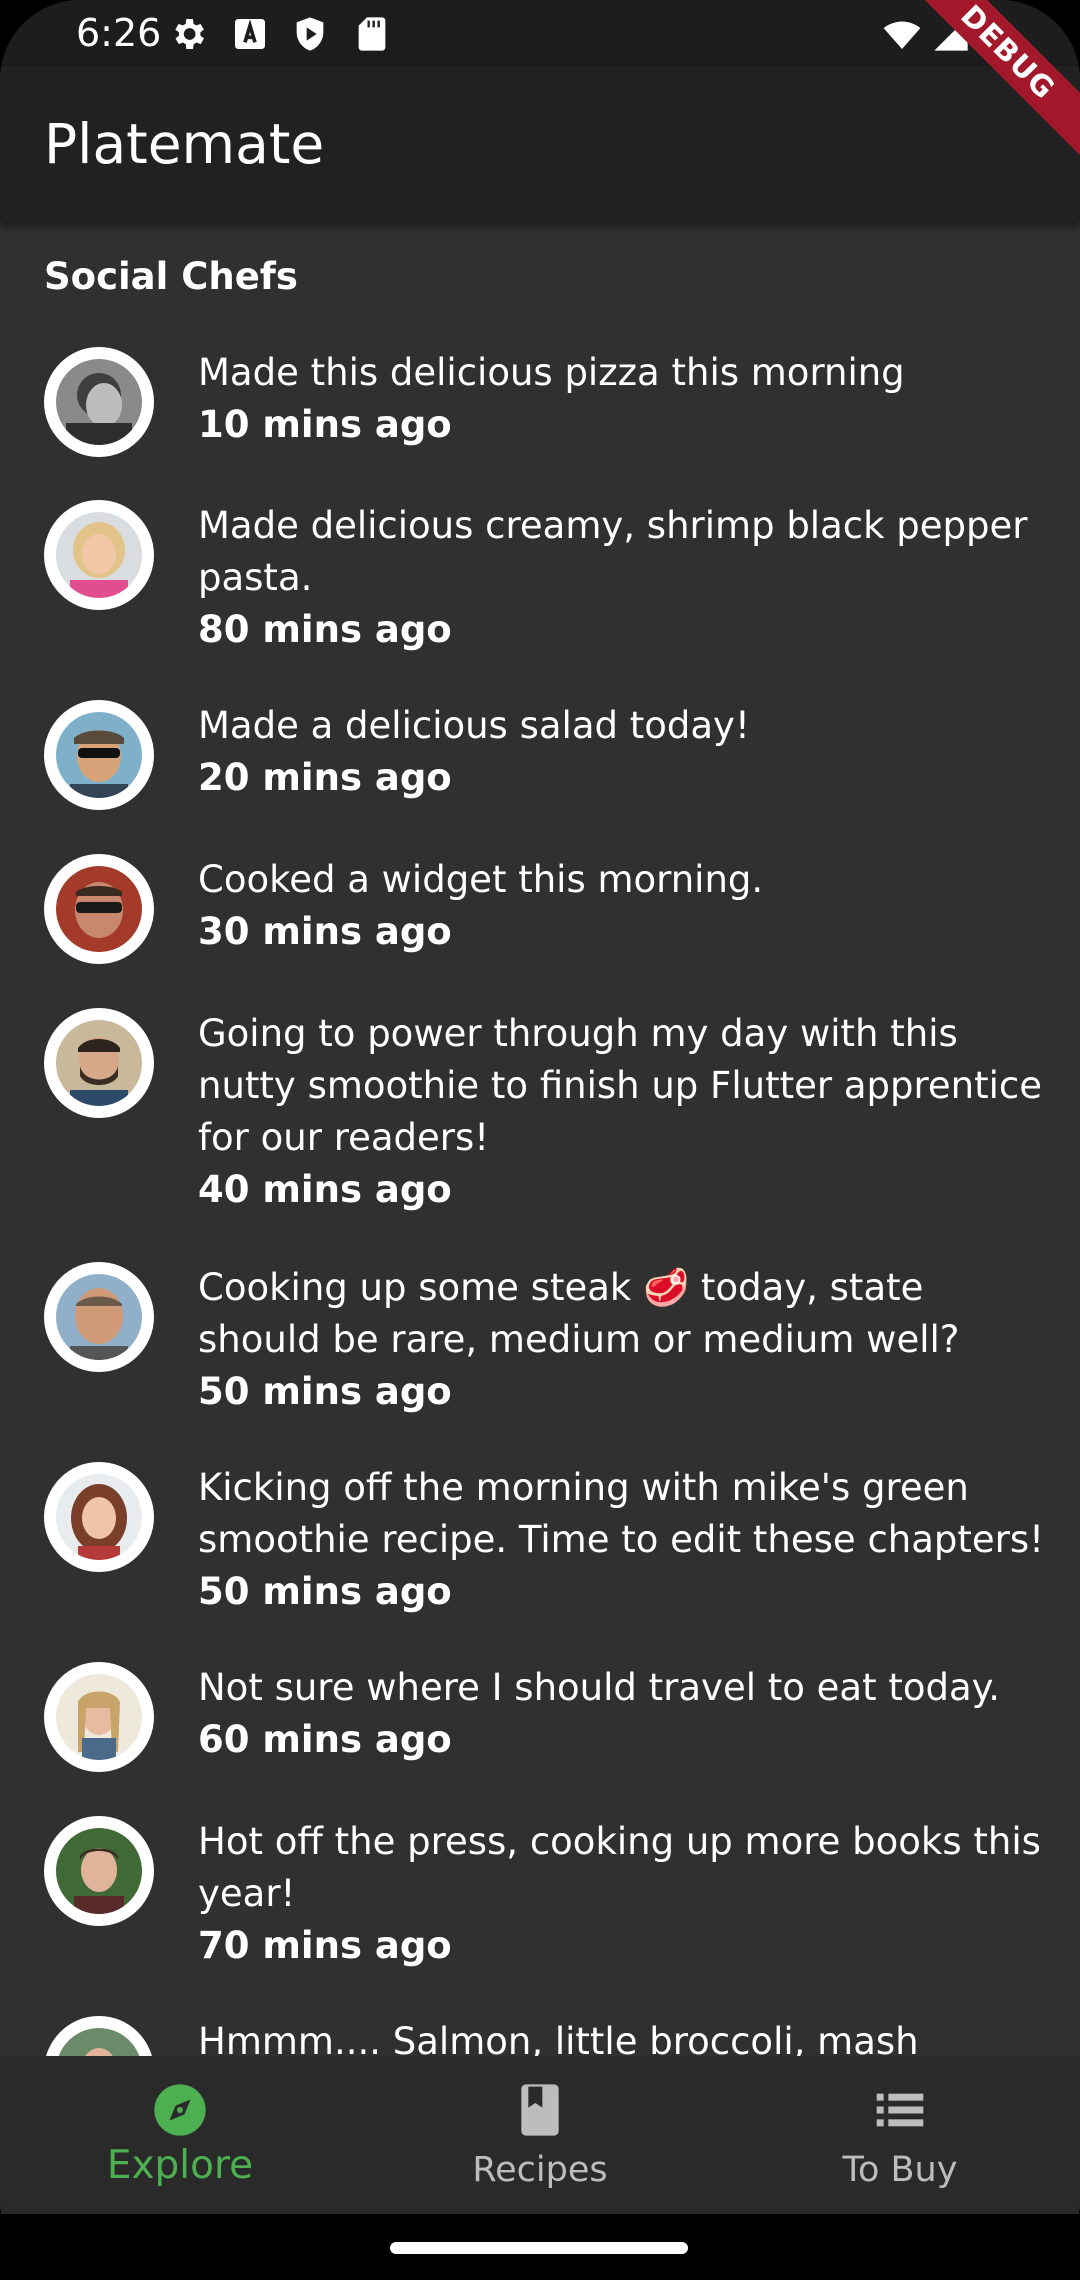 This screenshot has height=2280, width=1080. I want to click on nav-label-to-buy: To Buy, so click(900, 2170).